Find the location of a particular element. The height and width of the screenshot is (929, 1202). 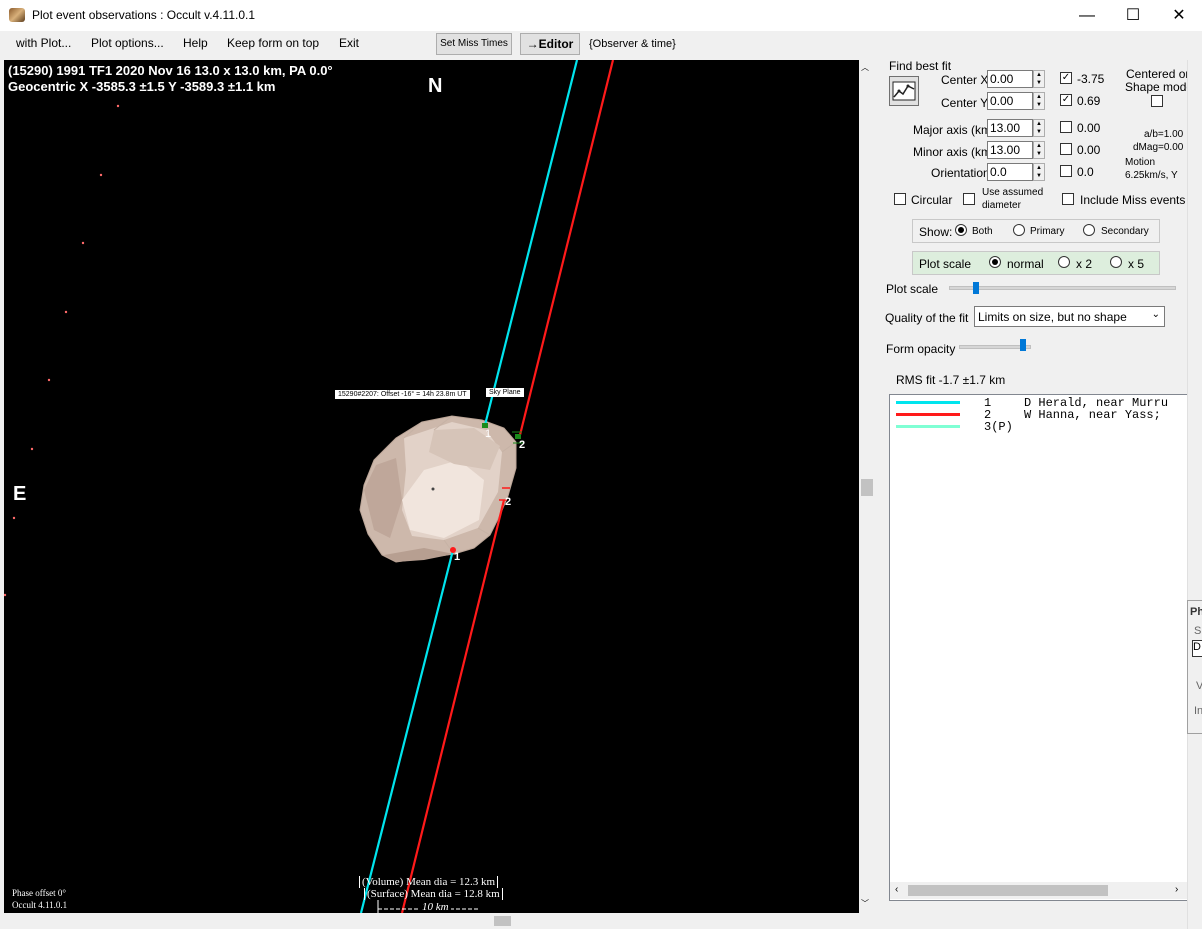

center-y-spinner: ▲ ▼ is located at coordinates (1039, 101).